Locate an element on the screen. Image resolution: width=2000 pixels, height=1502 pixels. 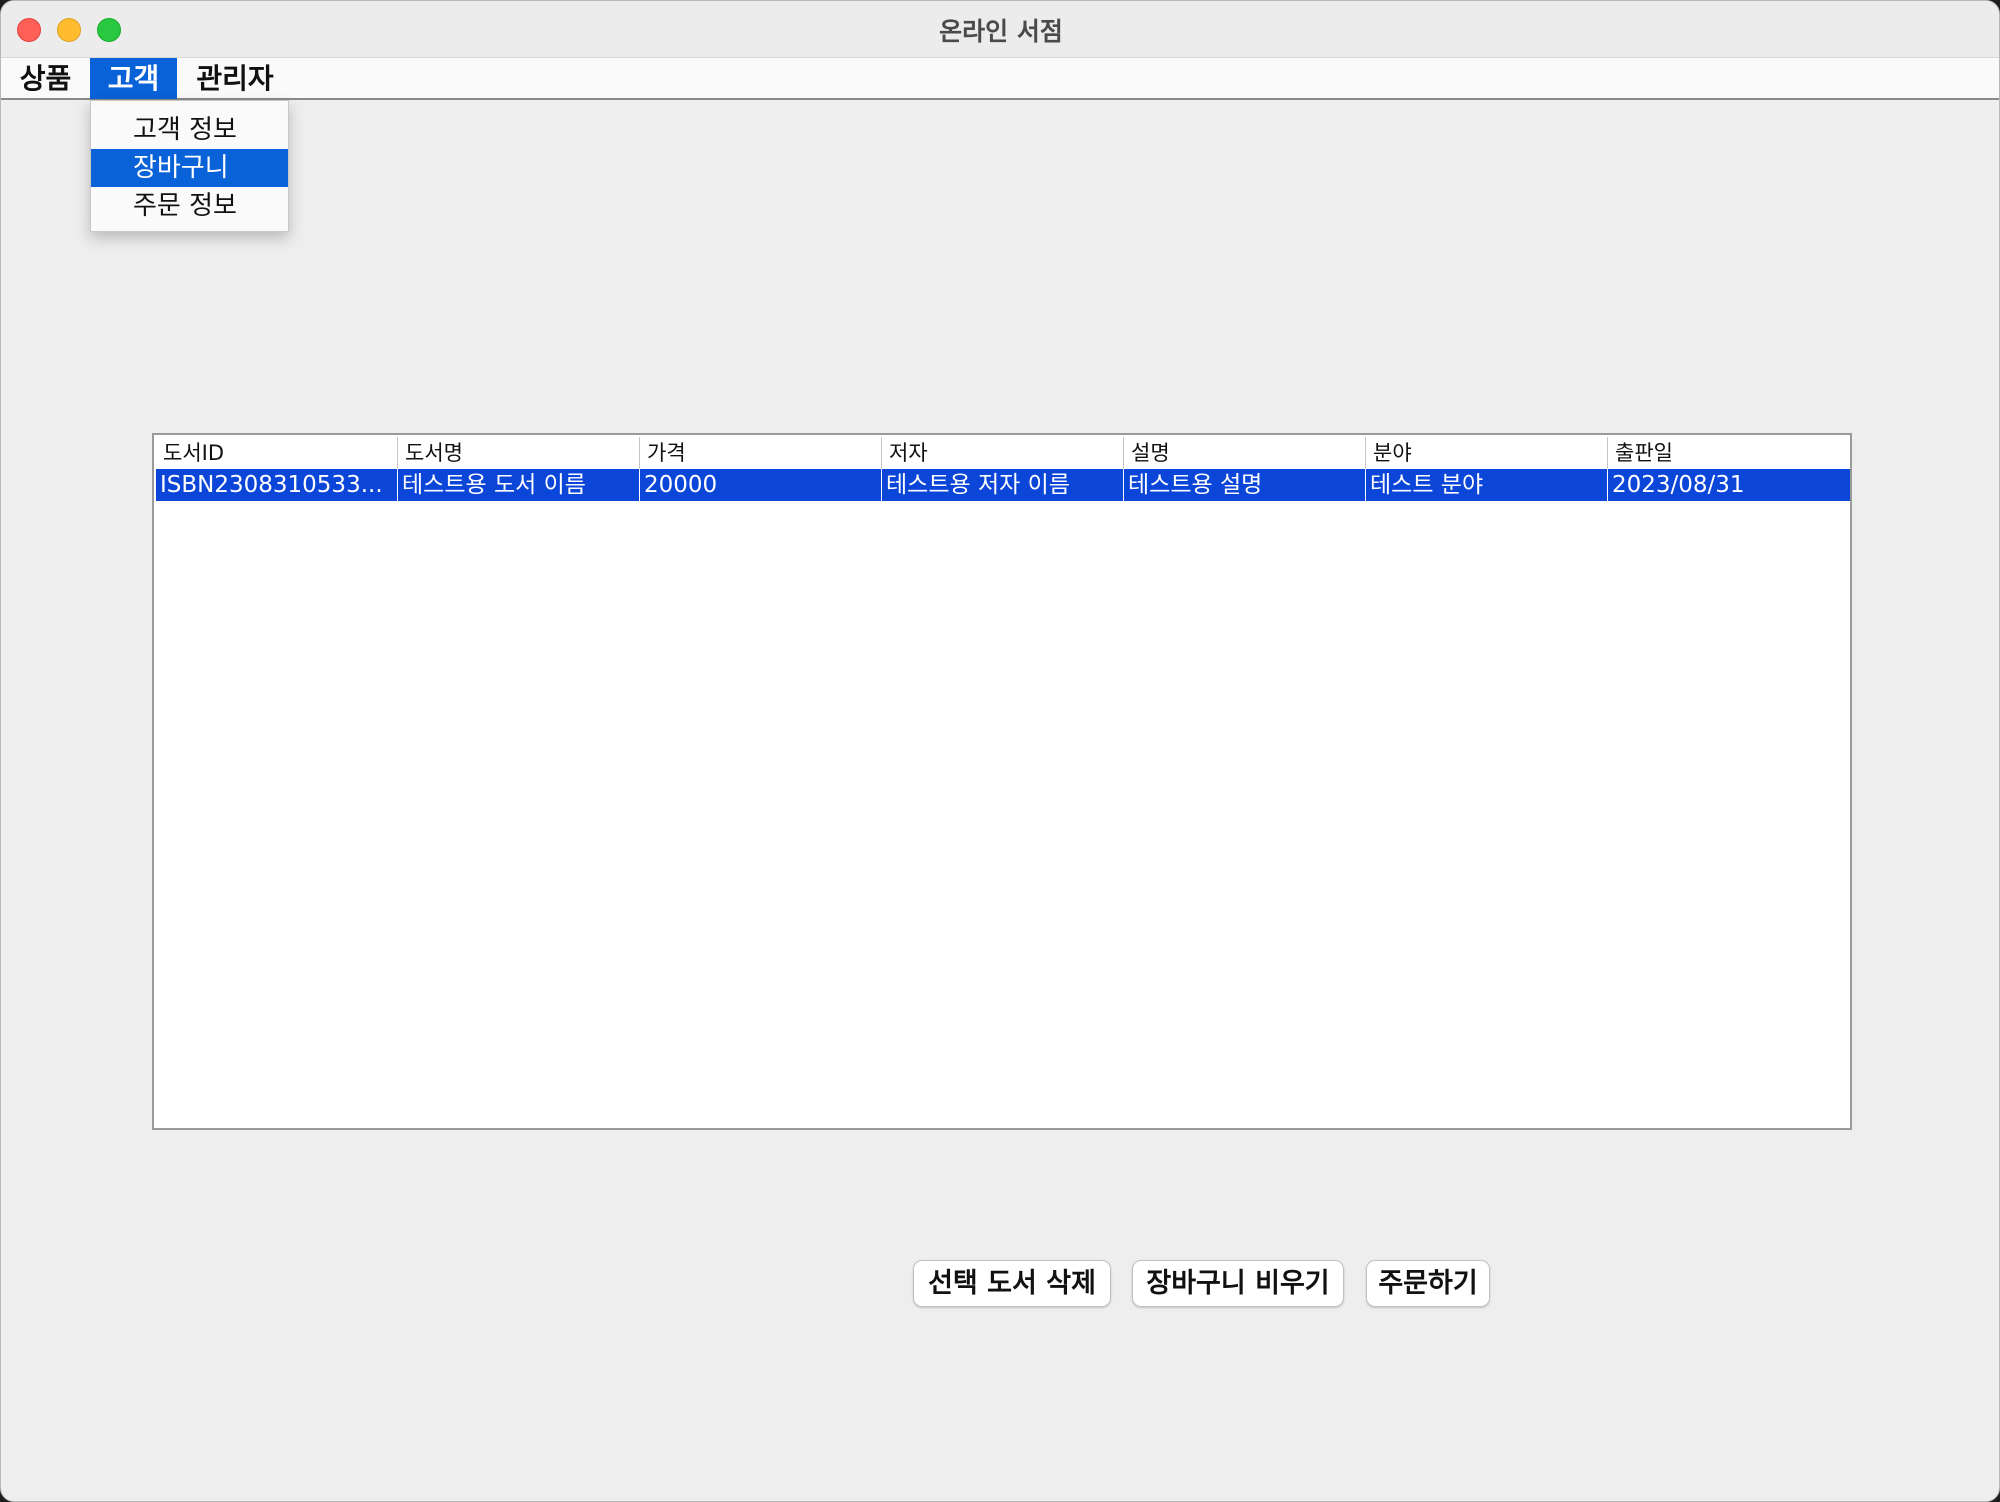
cell-category: 테스트 분야 is located at coordinates (1487, 485).